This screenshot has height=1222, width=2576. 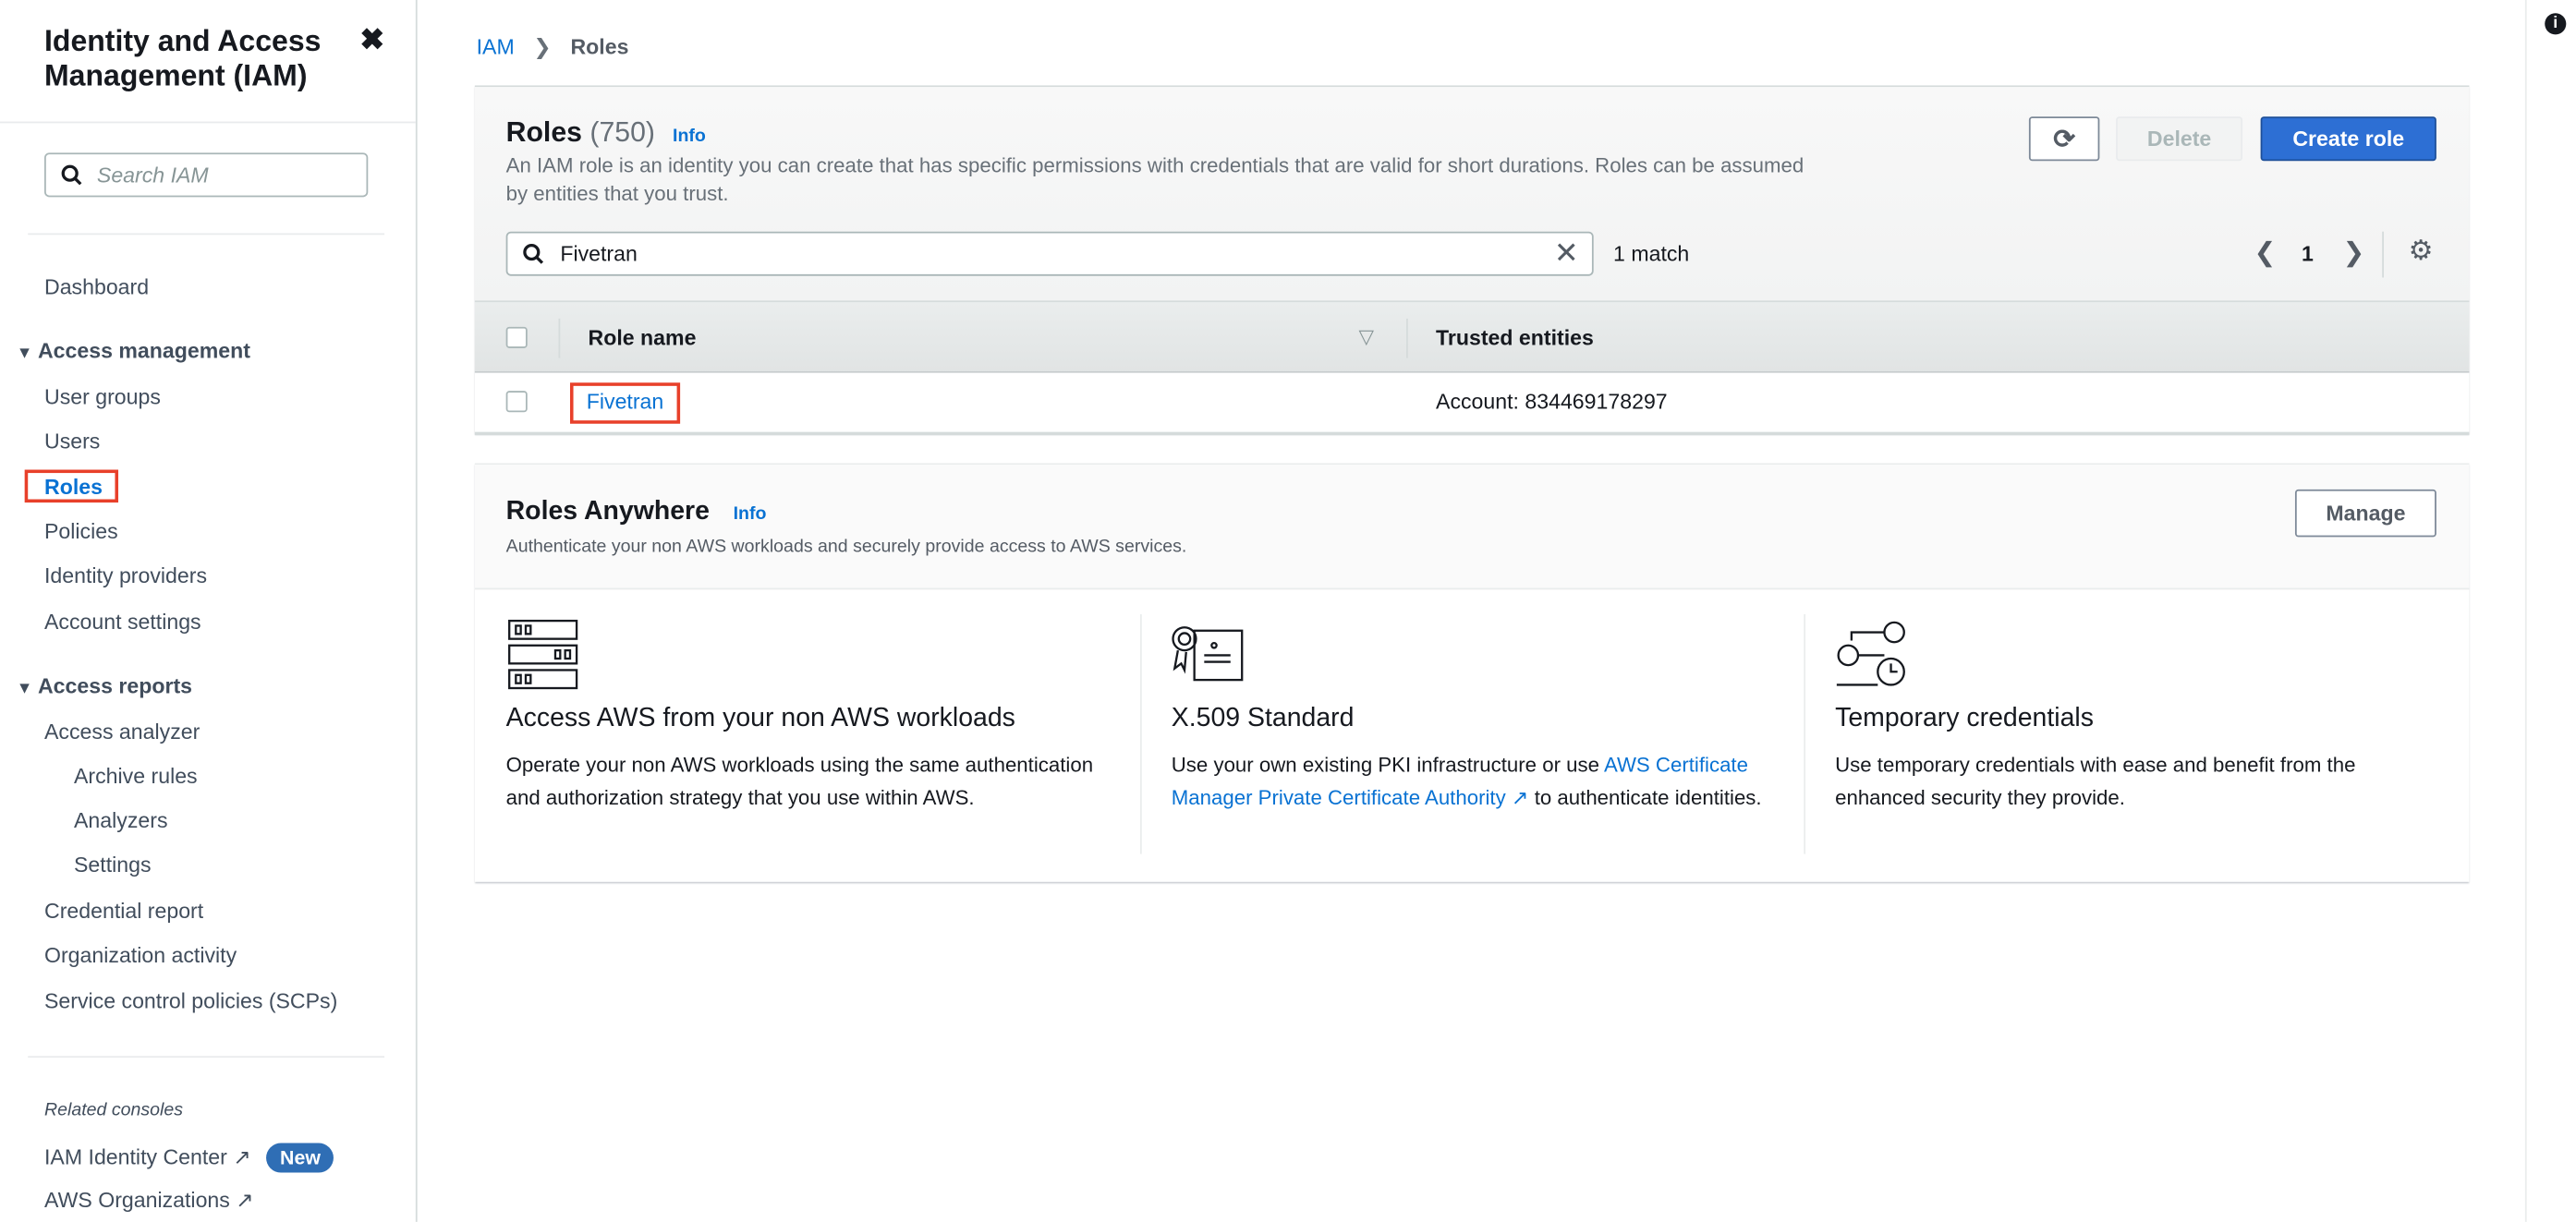 I want to click on sidebar-item-dashboard: Dashboard, so click(x=96, y=286).